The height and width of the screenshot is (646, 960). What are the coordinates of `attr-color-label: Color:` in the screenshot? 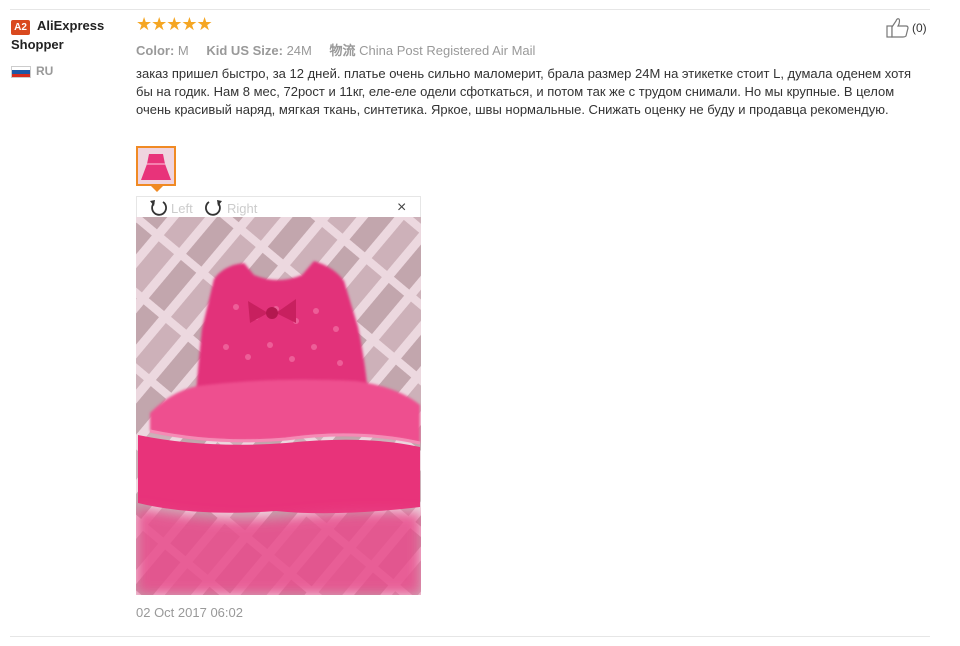 It's located at (155, 50).